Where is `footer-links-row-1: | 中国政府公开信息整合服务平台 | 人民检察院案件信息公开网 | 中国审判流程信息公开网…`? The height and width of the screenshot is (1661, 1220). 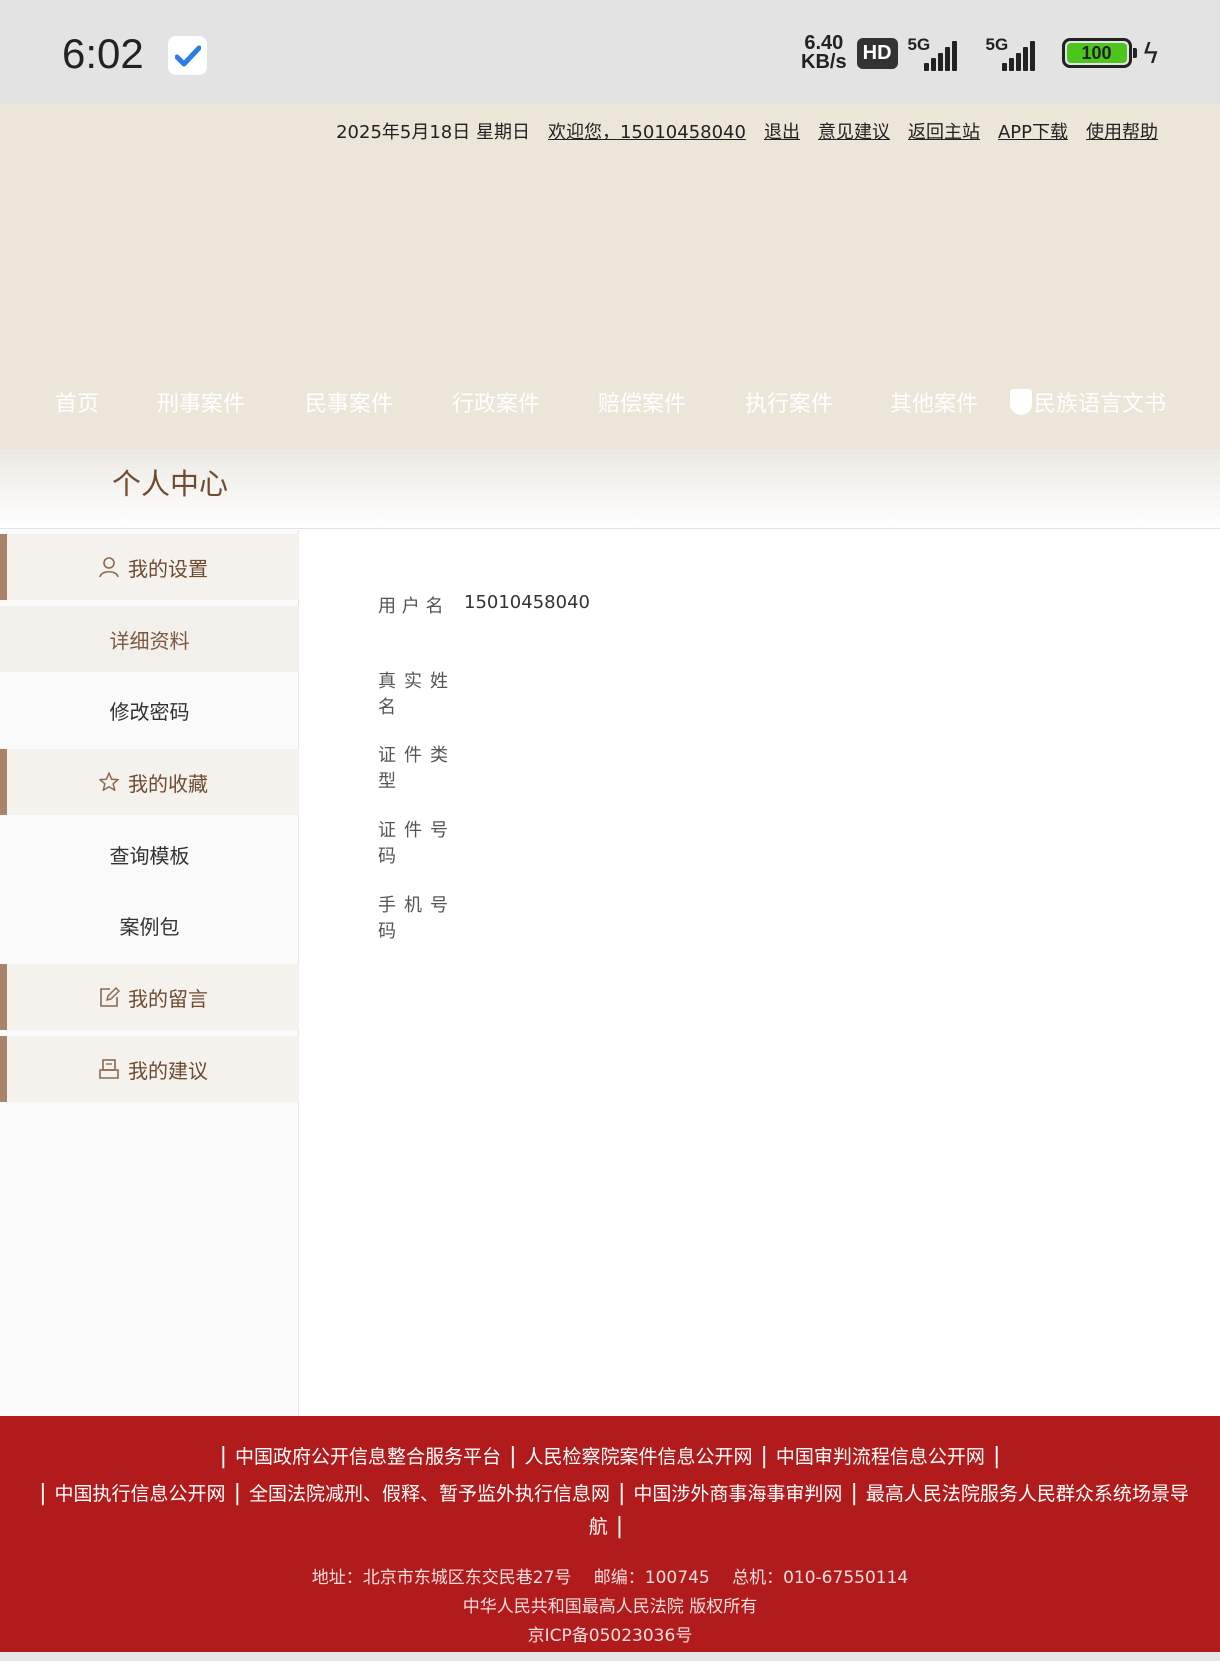 footer-links-row-1: | 中国政府公开信息整合服务平台 | 人民检察院案件信息公开网 | 中国审判流程信息公开网… is located at coordinates (610, 1456).